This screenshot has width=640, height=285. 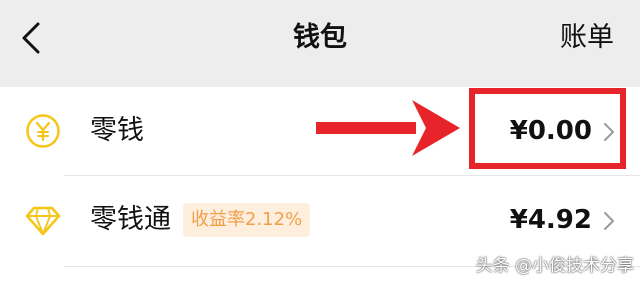 What do you see at coordinates (547, 128) in the screenshot?
I see `highlight-box` at bounding box center [547, 128].